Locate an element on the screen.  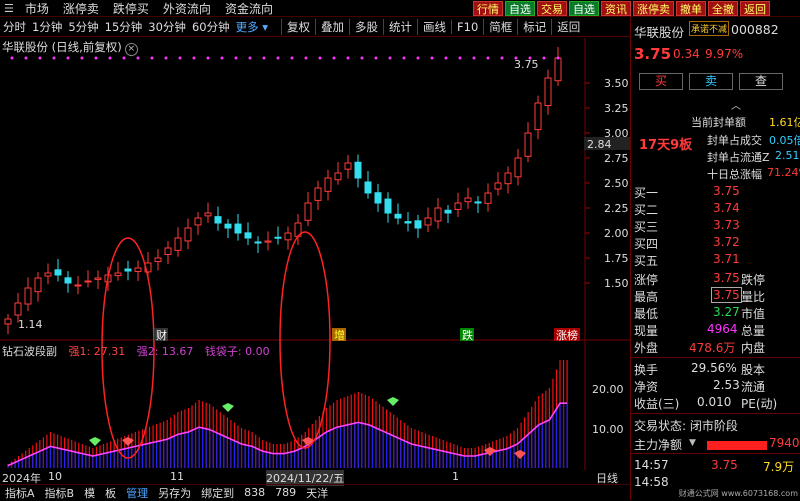
tool-back: 返回 is located at coordinates (568, 26).